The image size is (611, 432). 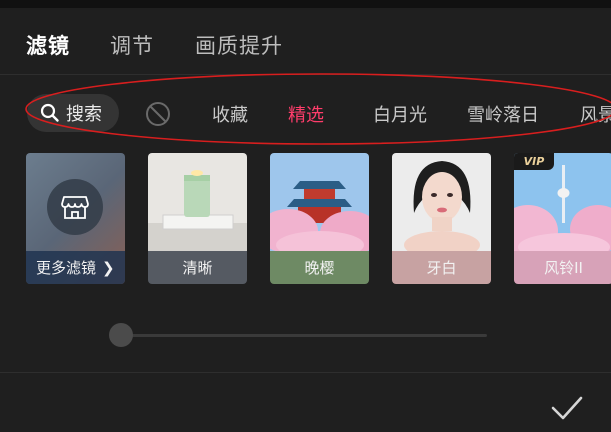 What do you see at coordinates (441, 267) in the screenshot?
I see `filter-label-ivory-white: 牙白` at bounding box center [441, 267].